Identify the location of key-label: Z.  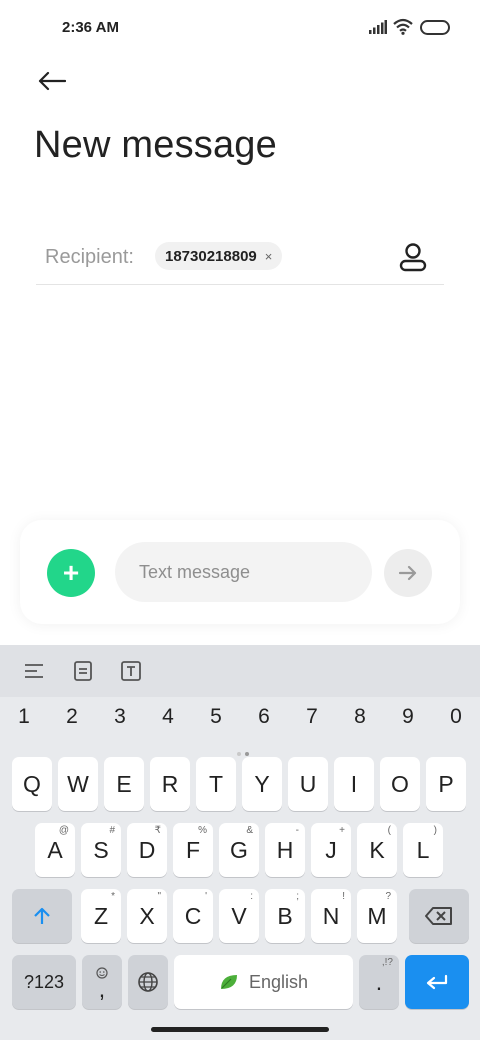
(101, 915).